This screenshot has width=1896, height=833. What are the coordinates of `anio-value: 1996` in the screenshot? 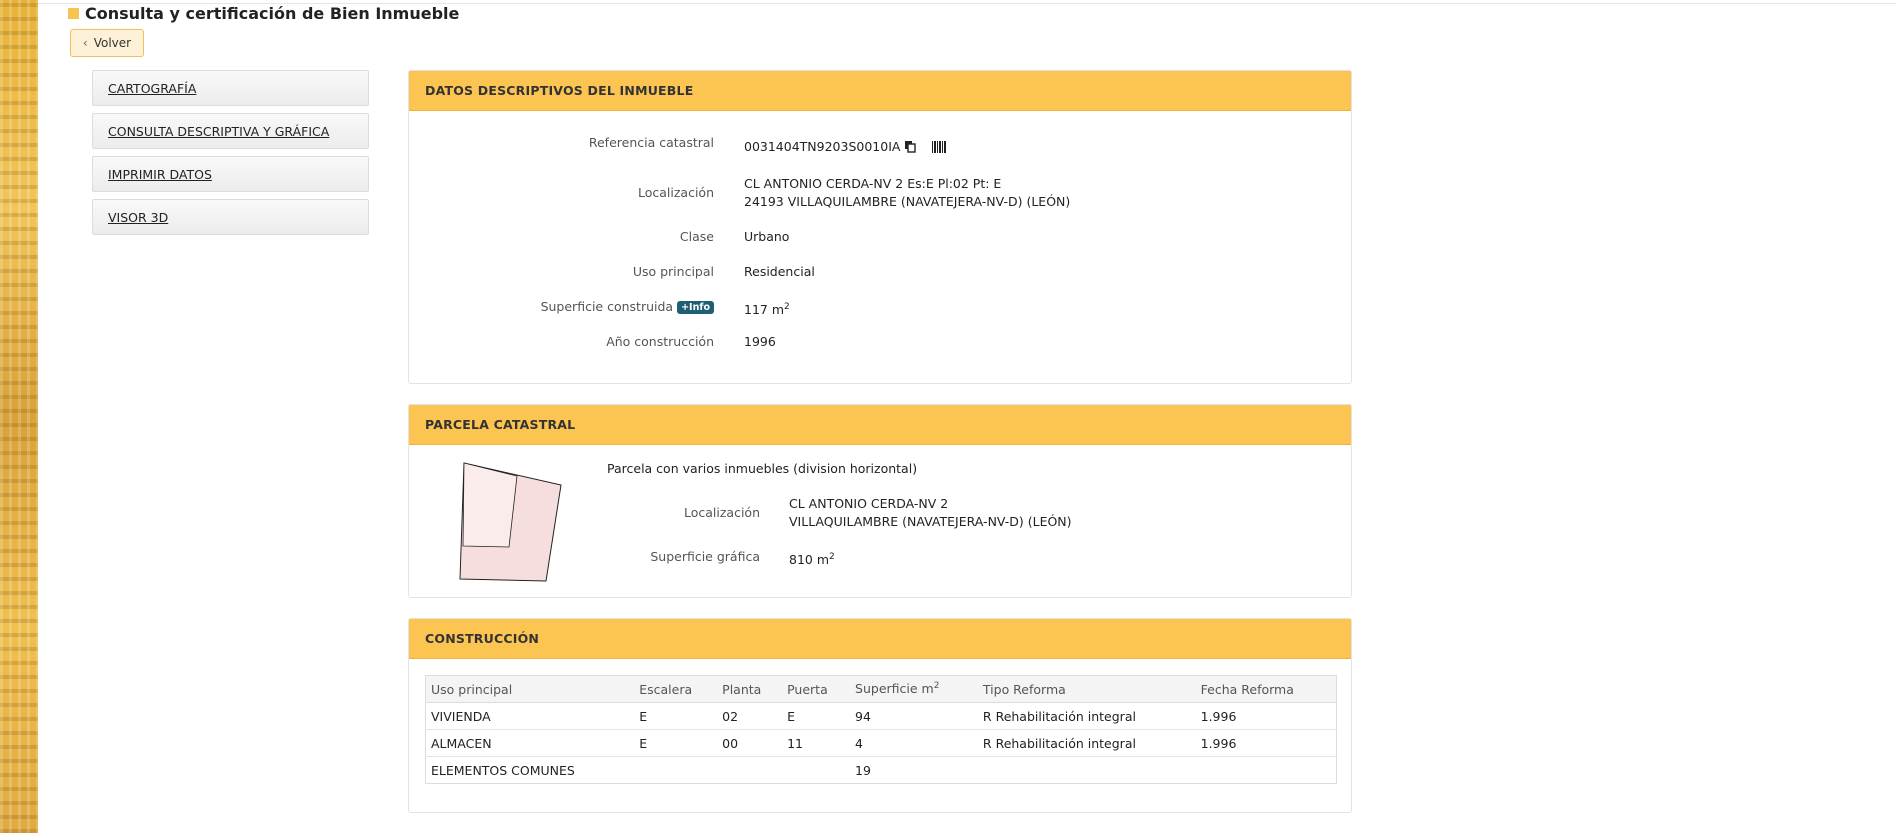 It's located at (760, 341).